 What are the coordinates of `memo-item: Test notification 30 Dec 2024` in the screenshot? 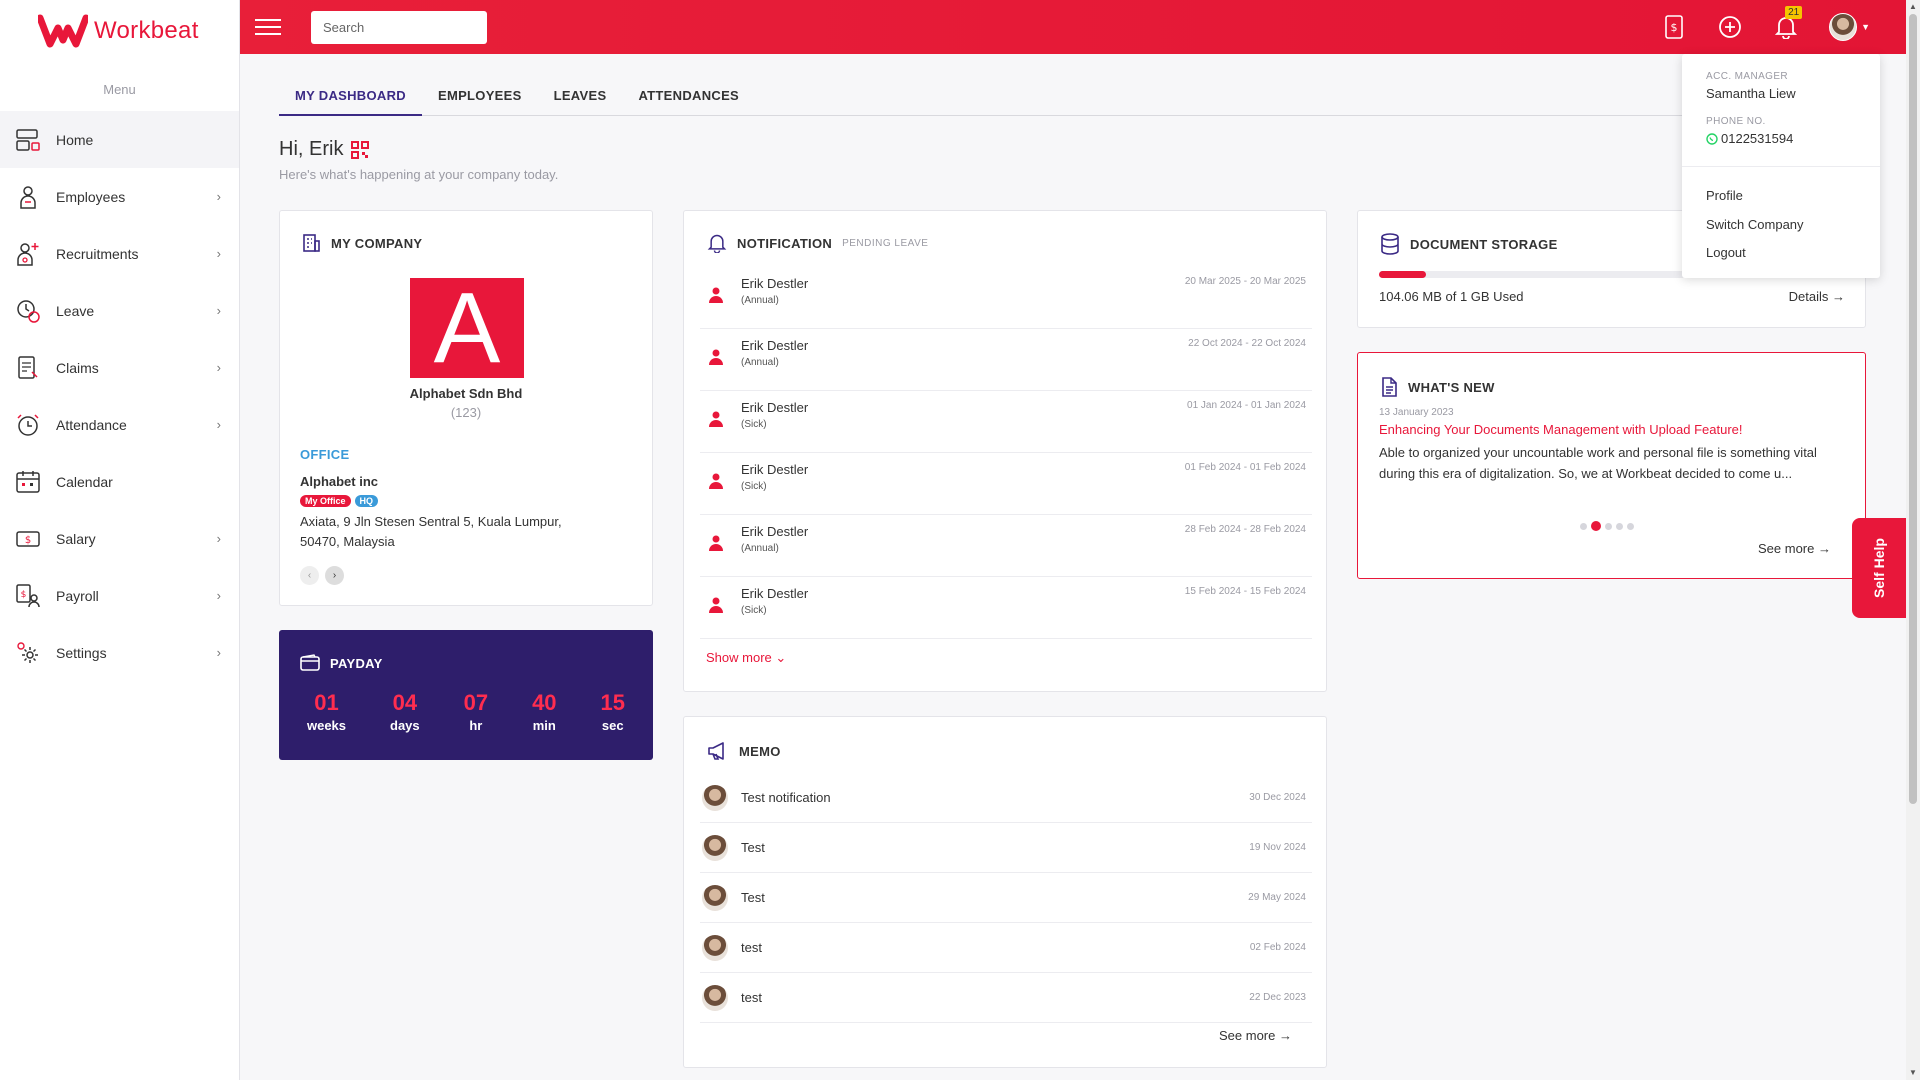 It's located at (1006, 798).